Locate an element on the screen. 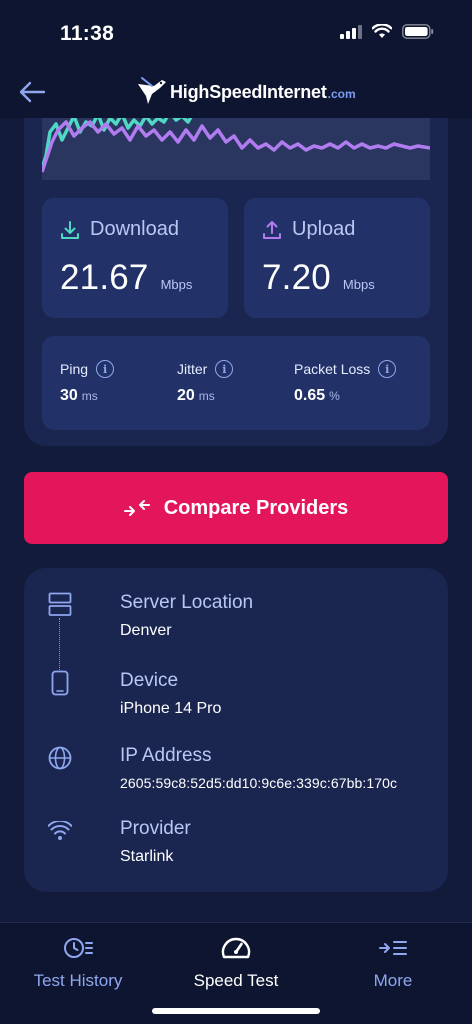 The image size is (472, 1024). ping-label: Ping is located at coordinates (74, 369).